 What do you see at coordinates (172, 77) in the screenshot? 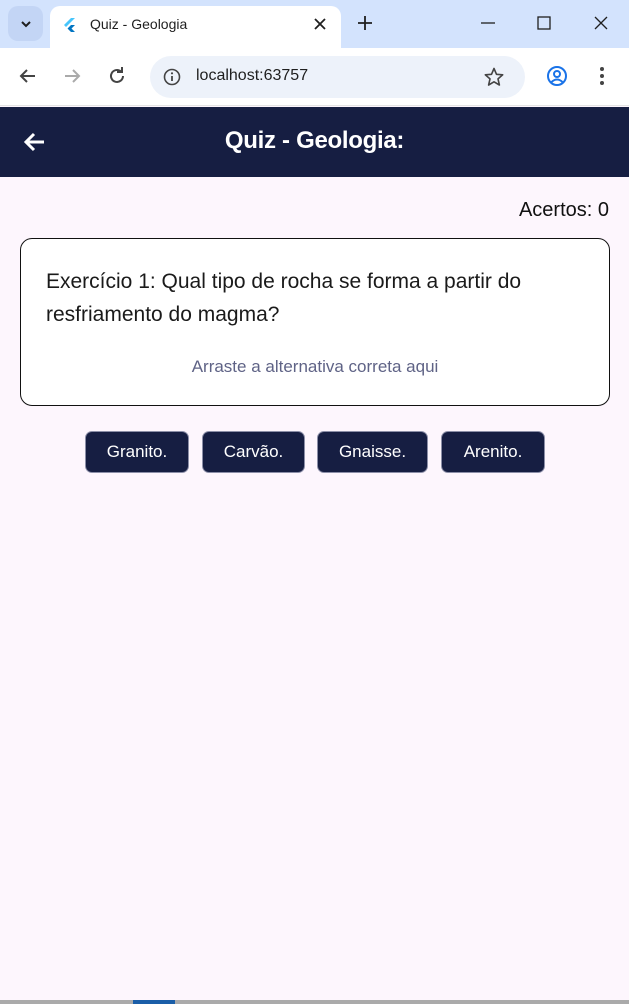
I see `site-info-icon` at bounding box center [172, 77].